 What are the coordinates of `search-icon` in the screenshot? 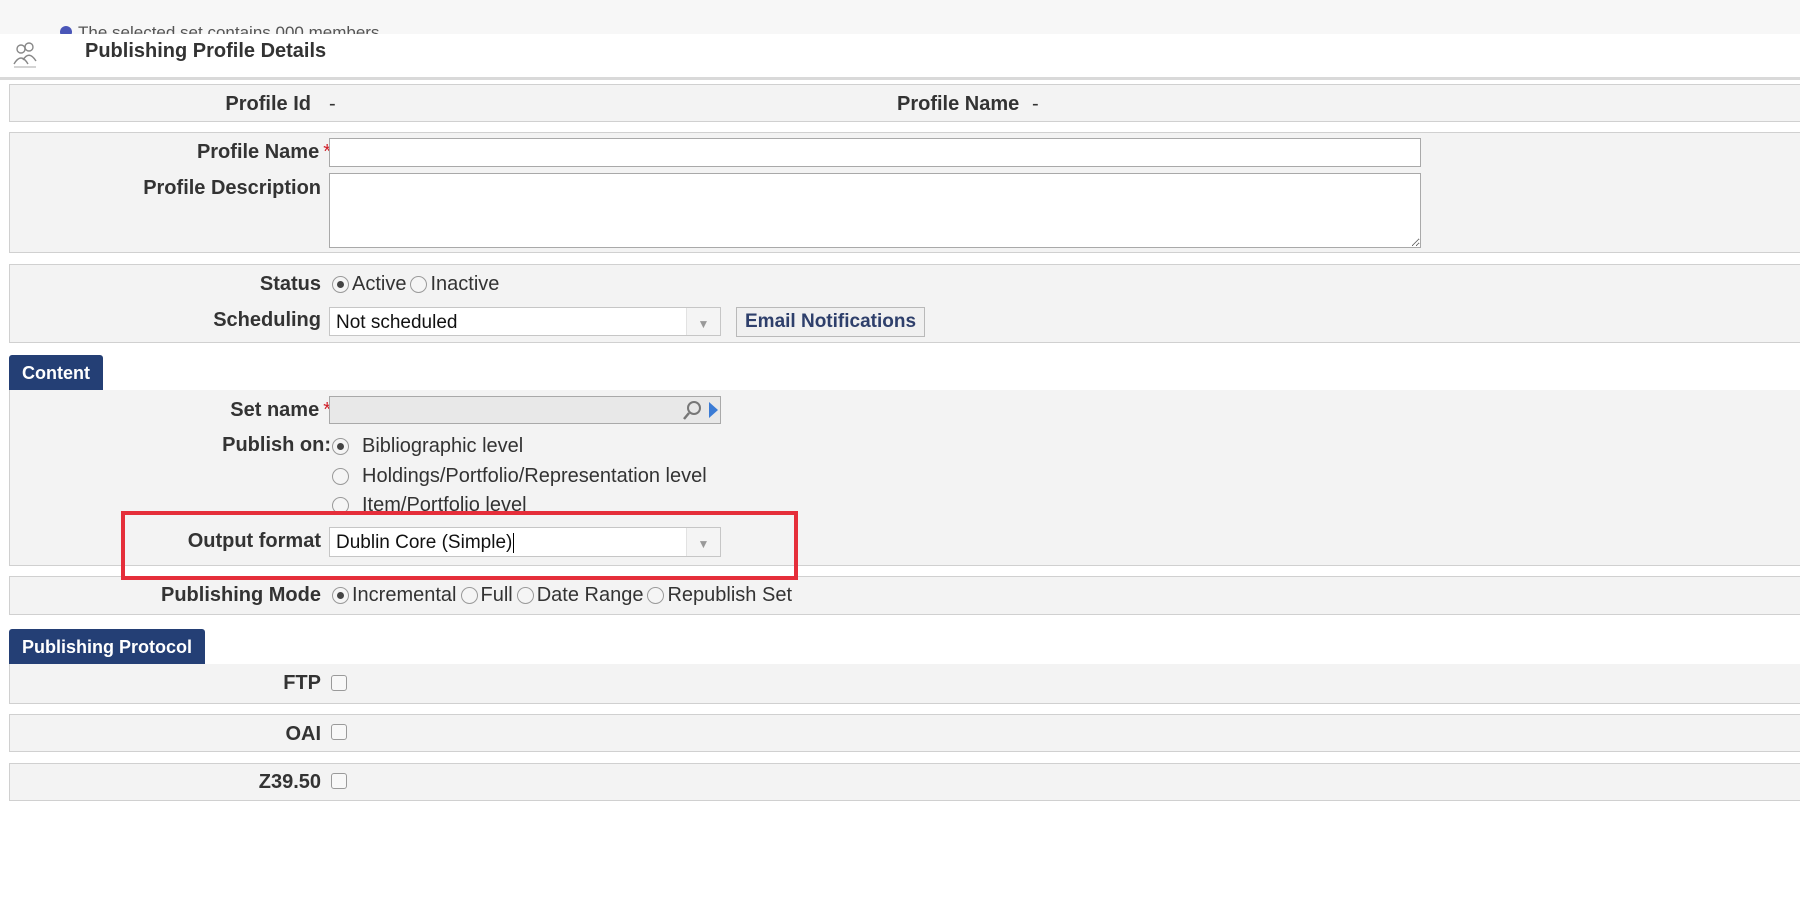 It's located at (700, 410).